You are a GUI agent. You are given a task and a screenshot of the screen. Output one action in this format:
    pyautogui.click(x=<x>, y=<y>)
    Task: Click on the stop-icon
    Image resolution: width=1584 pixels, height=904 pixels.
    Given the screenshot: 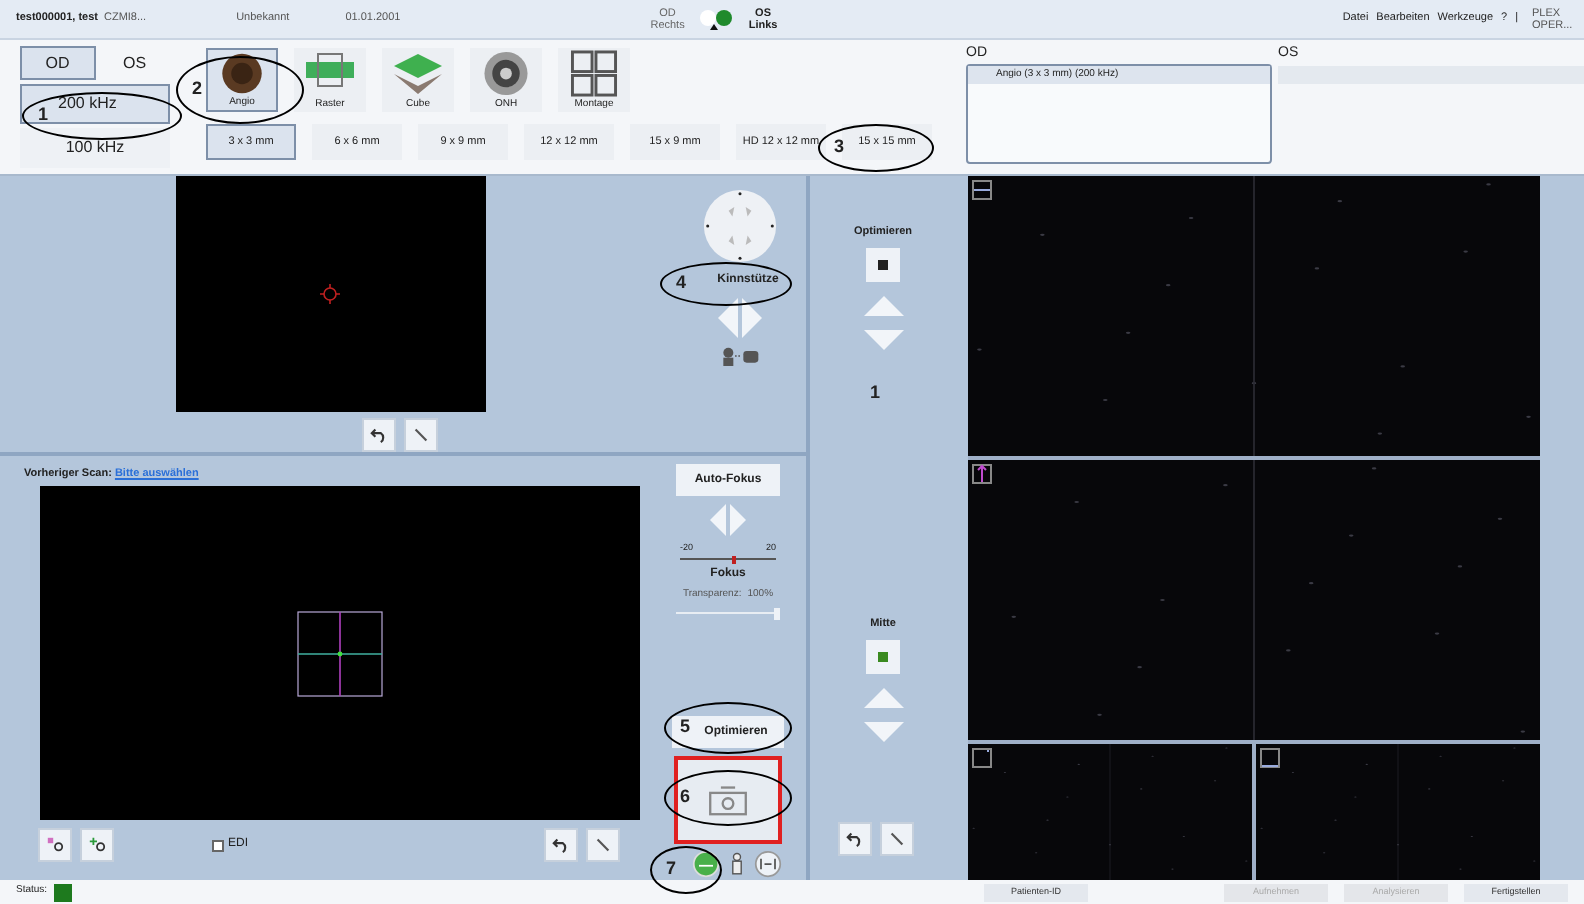 What is the action you would take?
    pyautogui.click(x=883, y=265)
    